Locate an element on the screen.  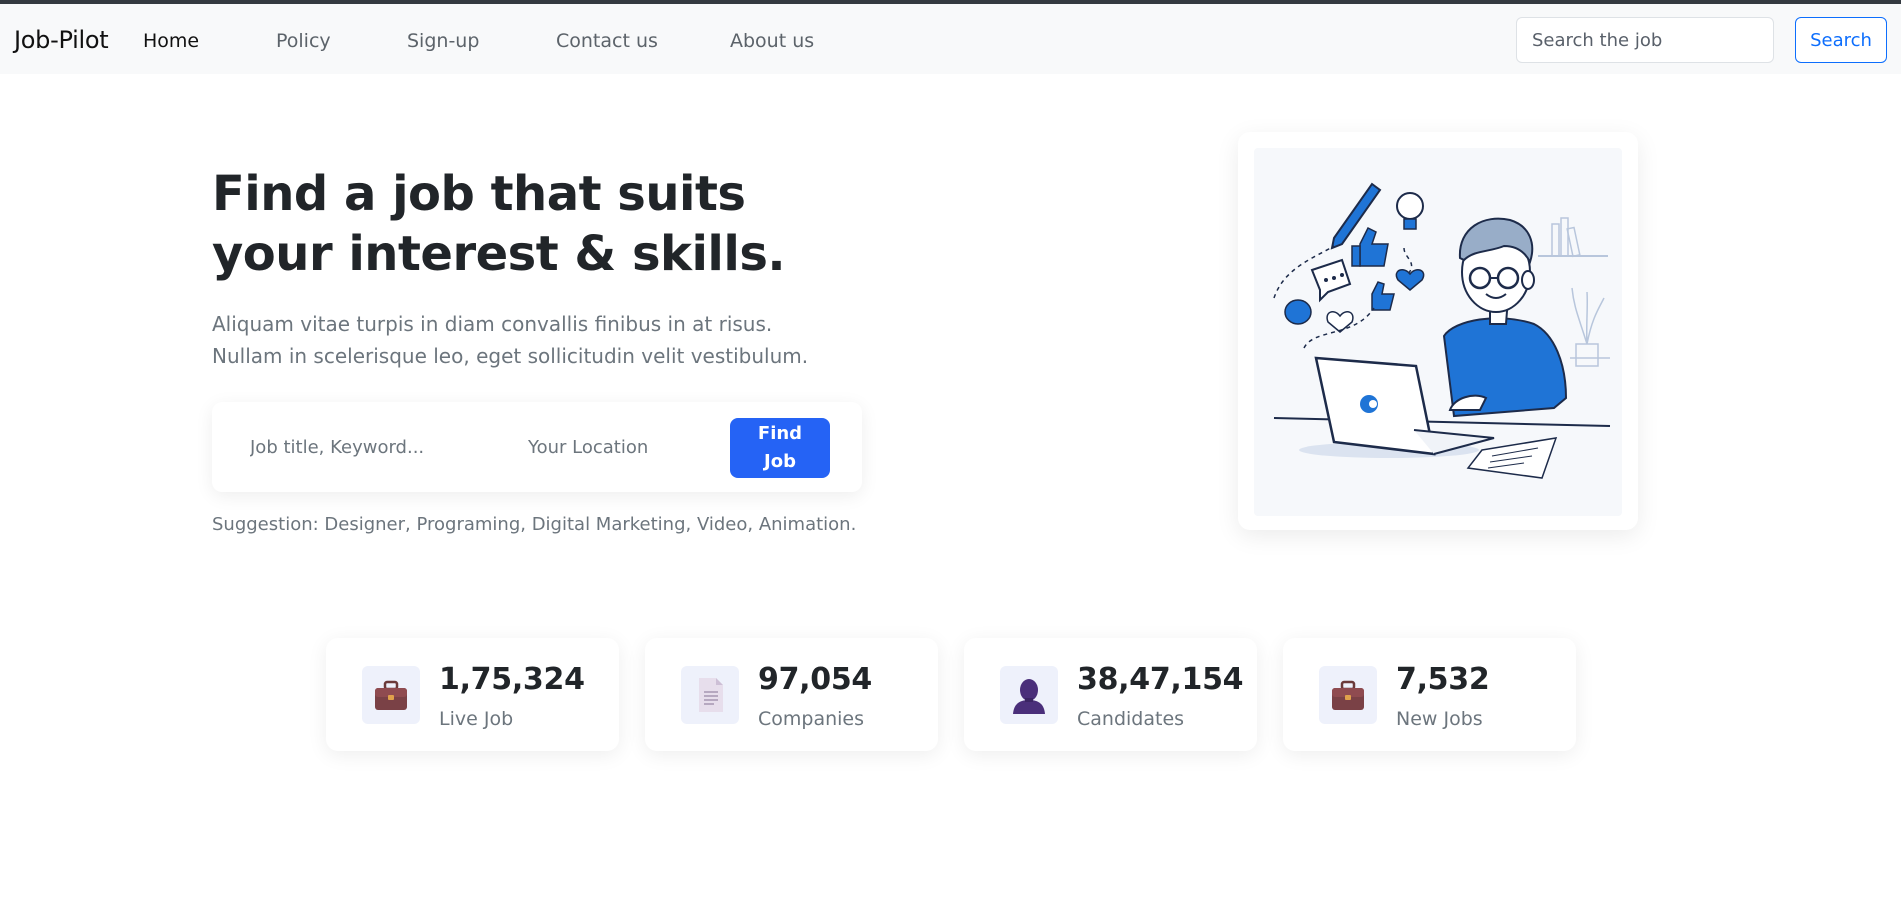
stat-card-live-job: 1,75,324 Live Job is located at coordinates (472, 694).